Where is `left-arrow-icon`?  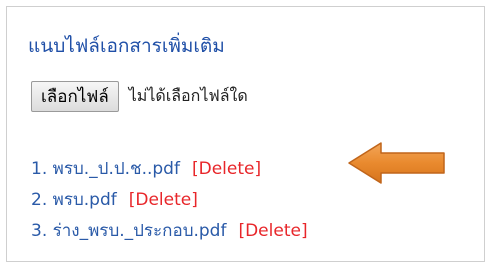 left-arrow-icon is located at coordinates (396, 163).